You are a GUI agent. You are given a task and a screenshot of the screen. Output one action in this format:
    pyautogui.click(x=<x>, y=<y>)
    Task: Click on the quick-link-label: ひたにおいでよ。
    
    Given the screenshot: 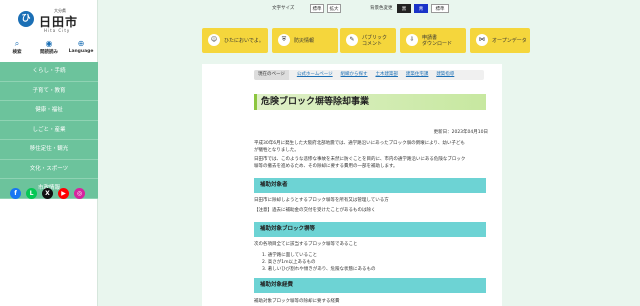 What is the action you would take?
    pyautogui.click(x=244, y=40)
    